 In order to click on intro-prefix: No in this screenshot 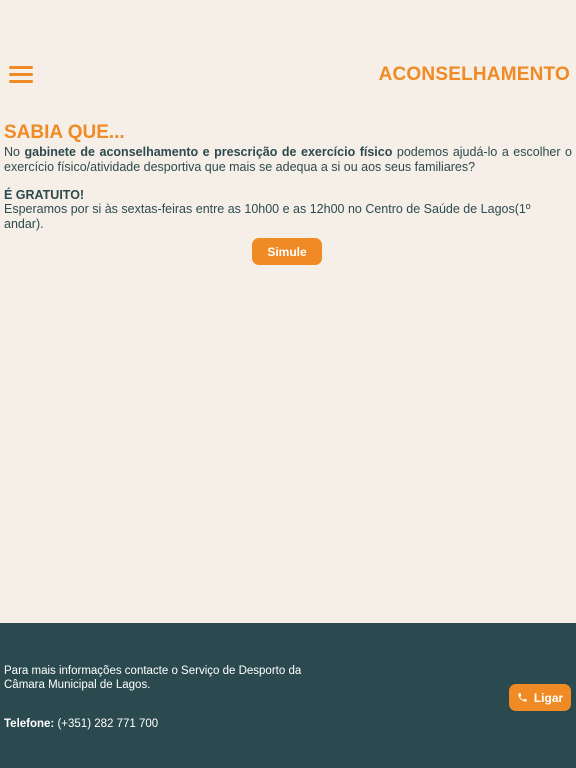, I will do `click(14, 152)`.